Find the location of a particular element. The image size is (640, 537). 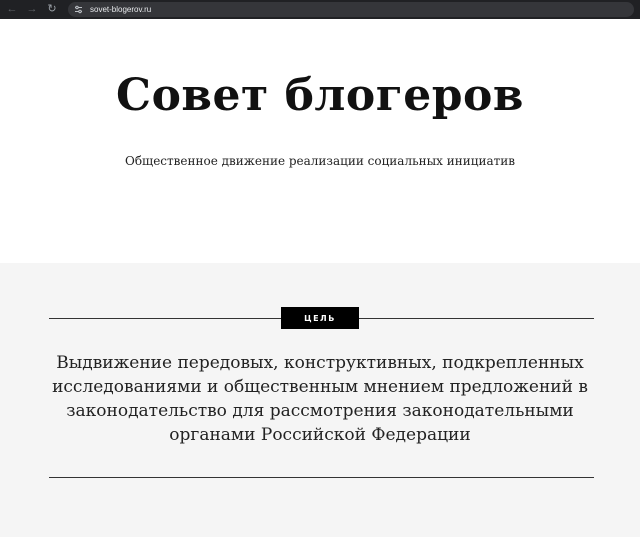

site-info-button is located at coordinates (78, 10).